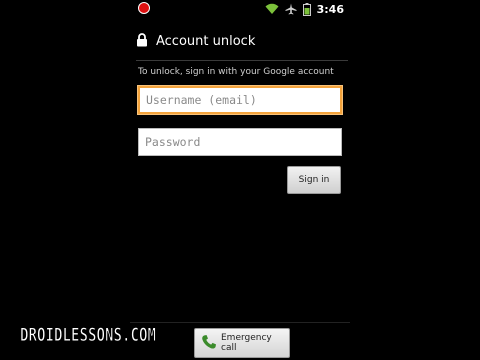  I want to click on emergency-call-button: Emergency call, so click(242, 343).